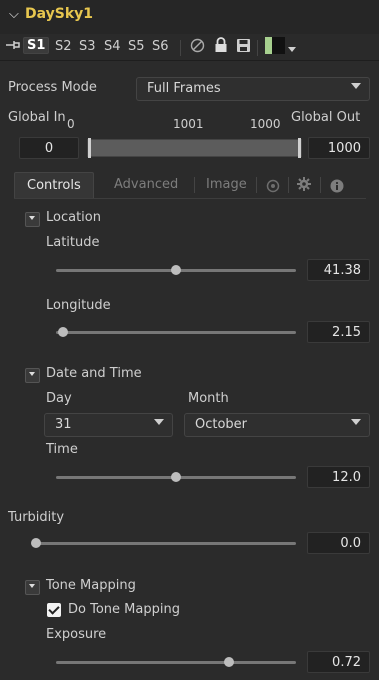 The width and height of the screenshot is (379, 680). What do you see at coordinates (49, 148) in the screenshot?
I see `global-in-field: 0` at bounding box center [49, 148].